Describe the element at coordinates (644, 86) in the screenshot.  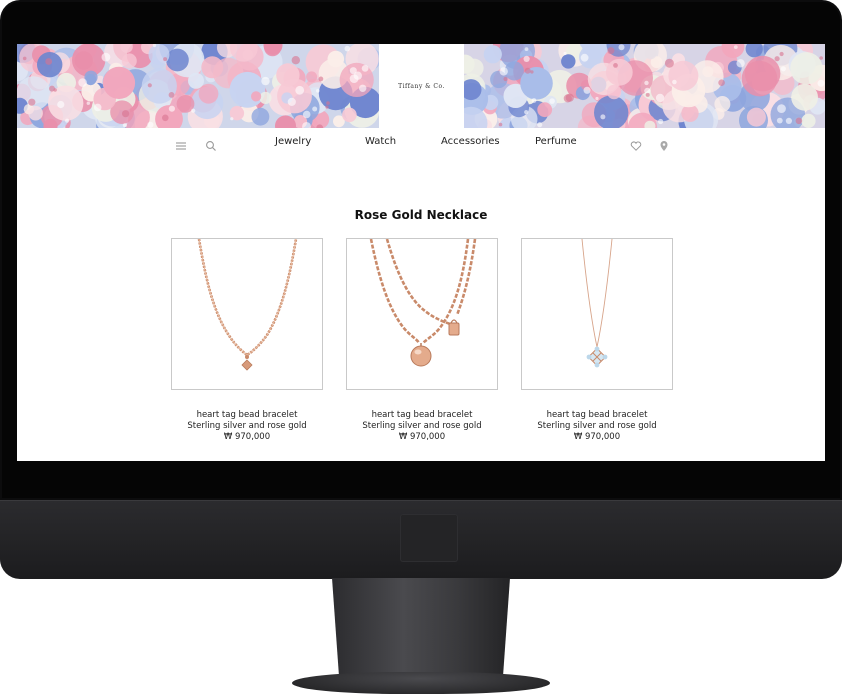
I see `flower-image-right` at that location.